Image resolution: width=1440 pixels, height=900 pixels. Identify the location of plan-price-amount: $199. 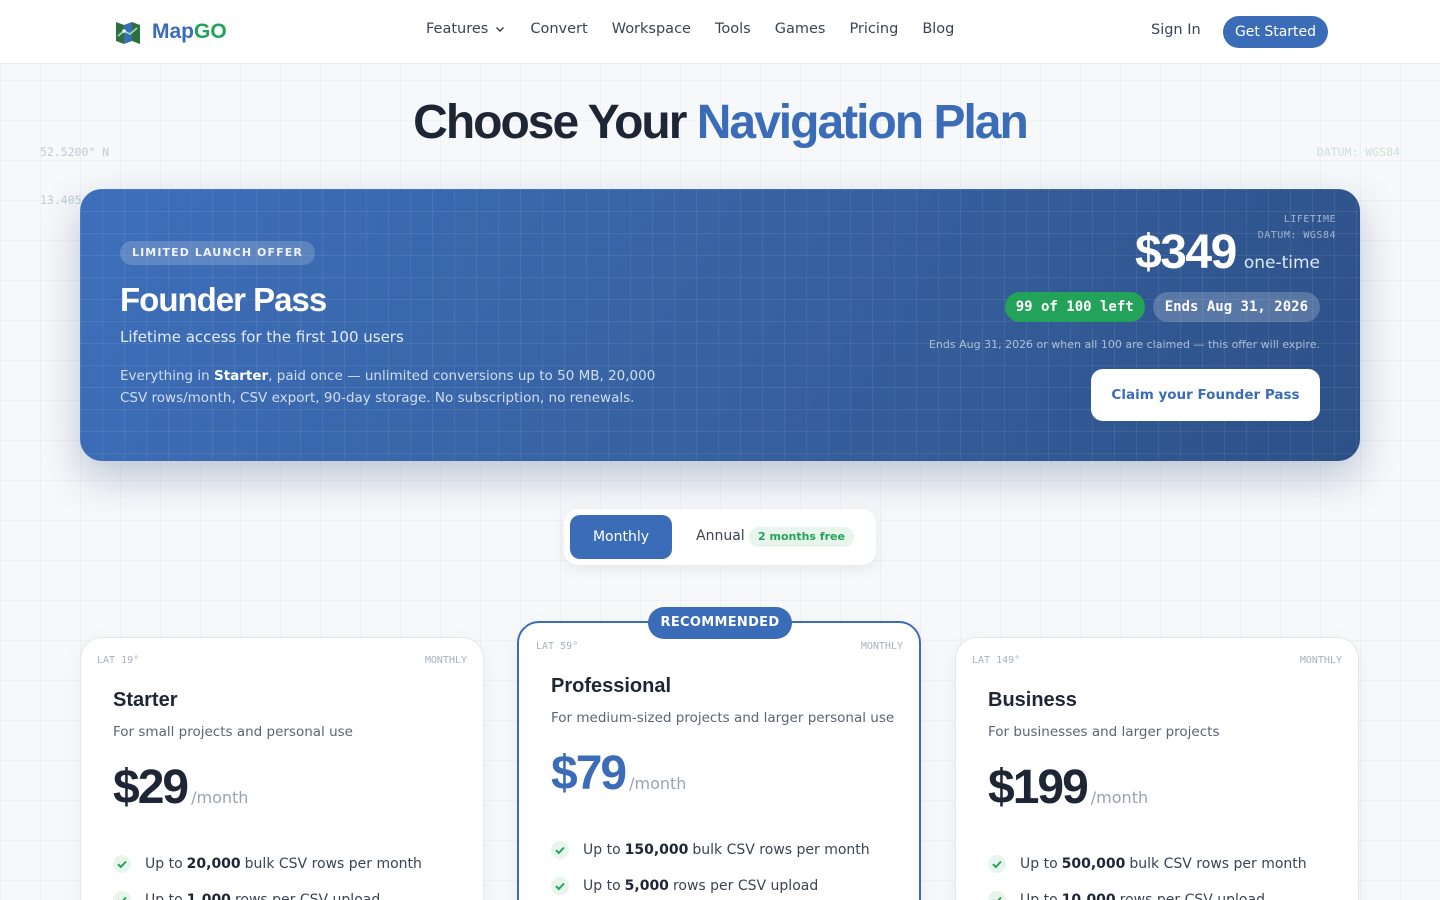
(1038, 787).